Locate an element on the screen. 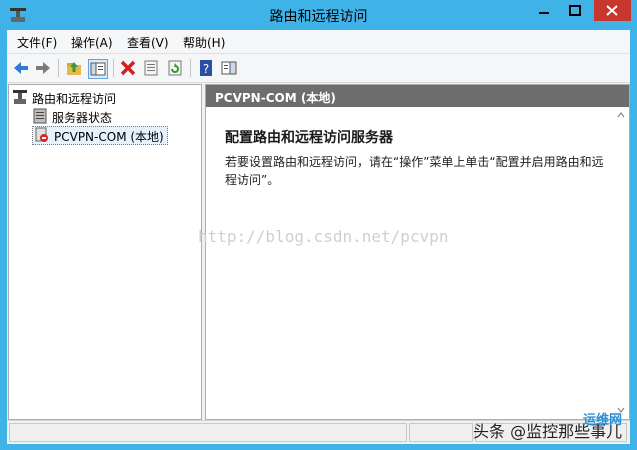 The height and width of the screenshot is (450, 637). scroll-up-icon is located at coordinates (621, 115).